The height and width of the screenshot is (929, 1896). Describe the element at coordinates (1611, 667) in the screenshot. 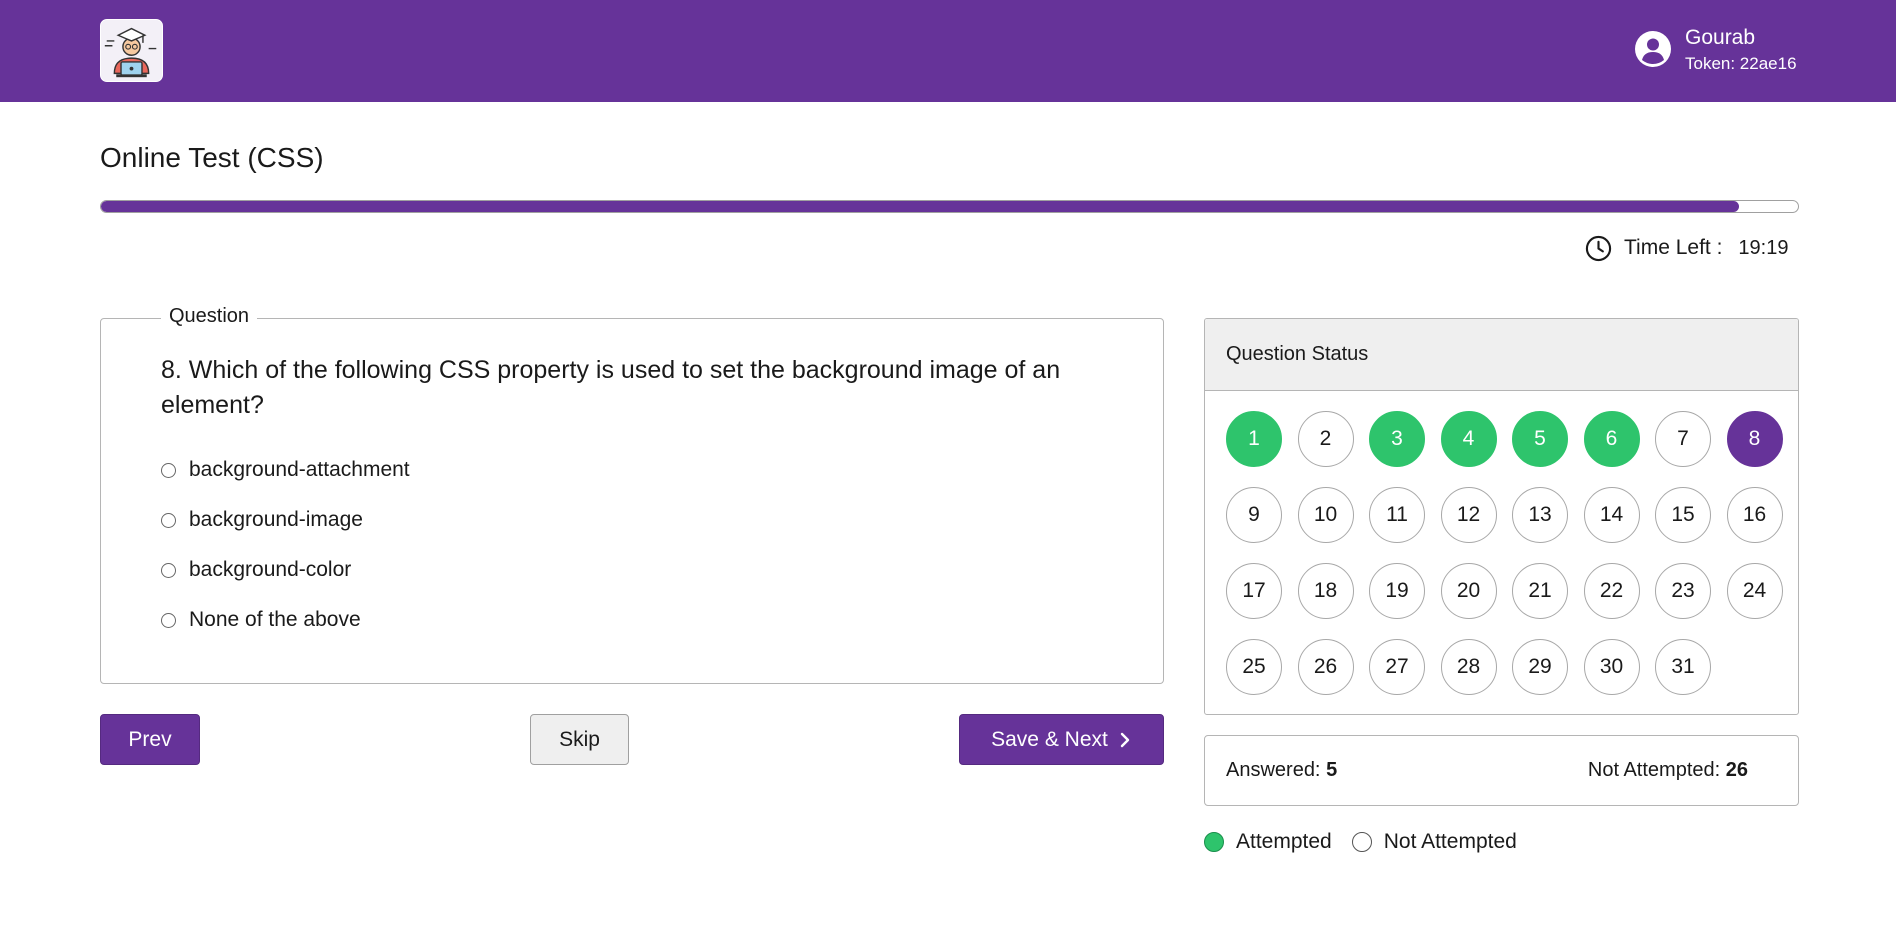

I see `question-number-30: 30` at that location.